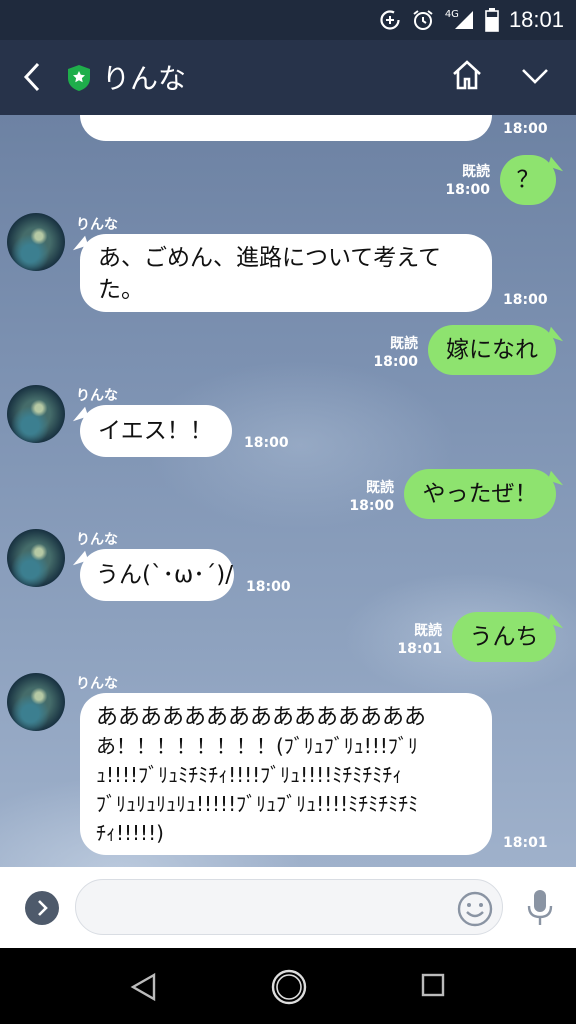 This screenshot has width=576, height=1024. I want to click on official-shield-icon, so click(79, 78).